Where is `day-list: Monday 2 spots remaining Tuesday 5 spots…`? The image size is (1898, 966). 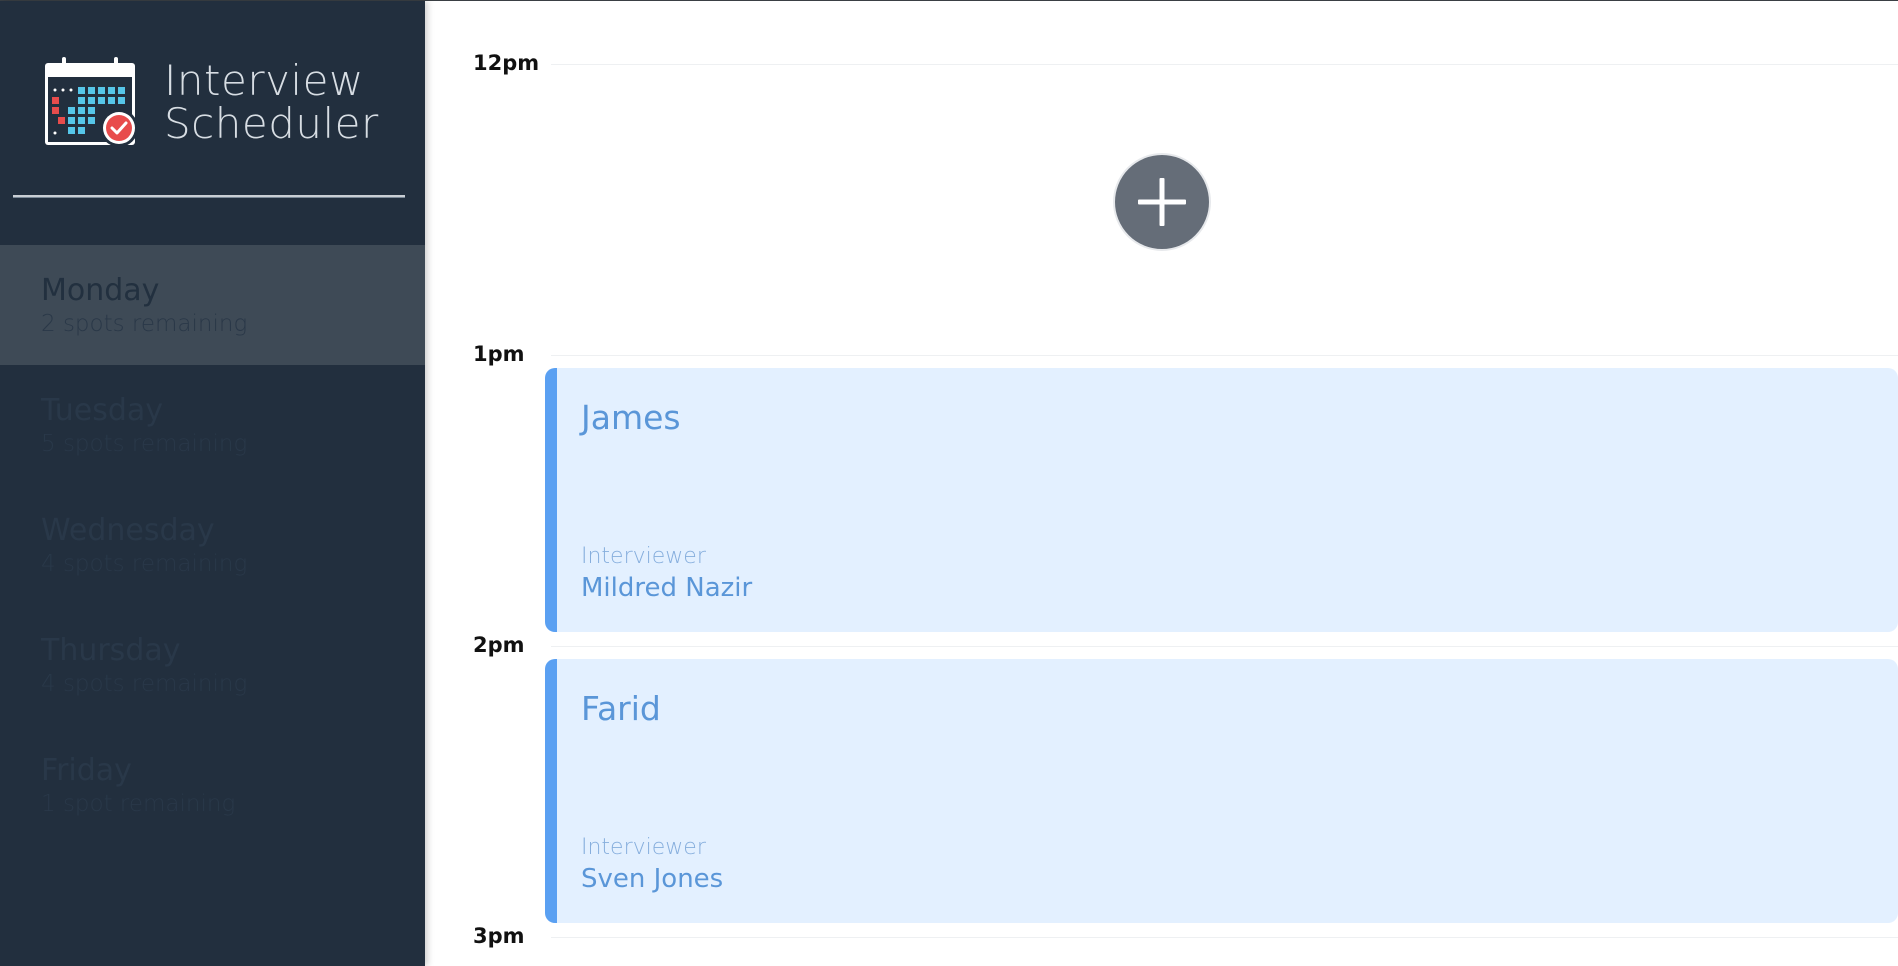 day-list: Monday 2 spots remaining Tuesday 5 spots… is located at coordinates (212, 545).